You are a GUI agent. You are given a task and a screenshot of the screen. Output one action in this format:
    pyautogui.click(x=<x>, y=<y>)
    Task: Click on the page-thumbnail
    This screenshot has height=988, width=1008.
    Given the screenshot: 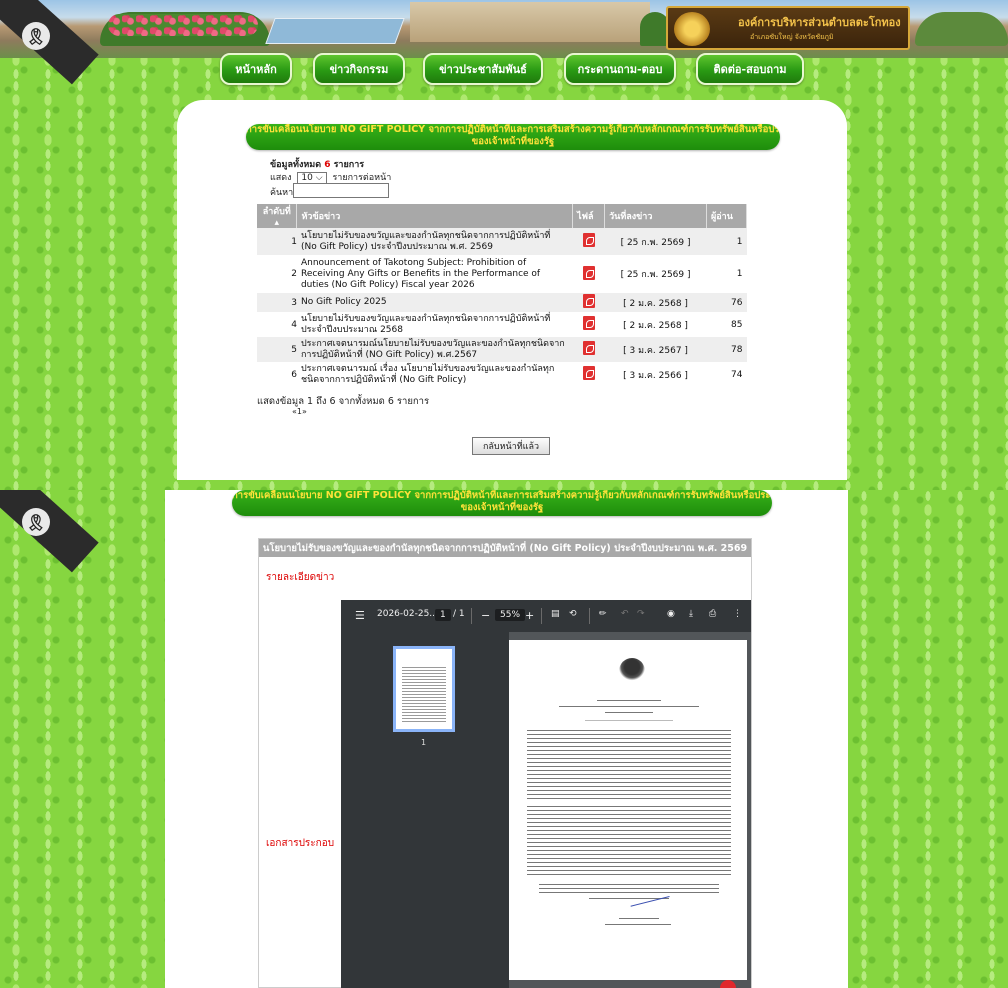 What is the action you would take?
    pyautogui.click(x=424, y=689)
    